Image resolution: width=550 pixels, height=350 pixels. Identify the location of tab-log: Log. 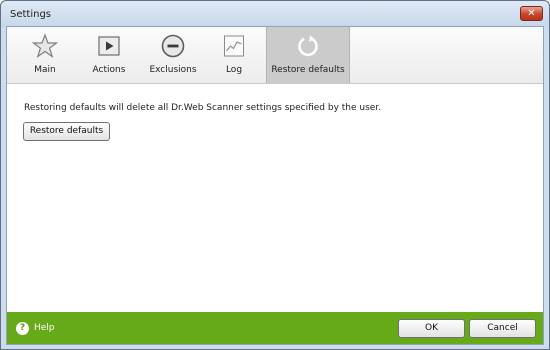
(234, 55).